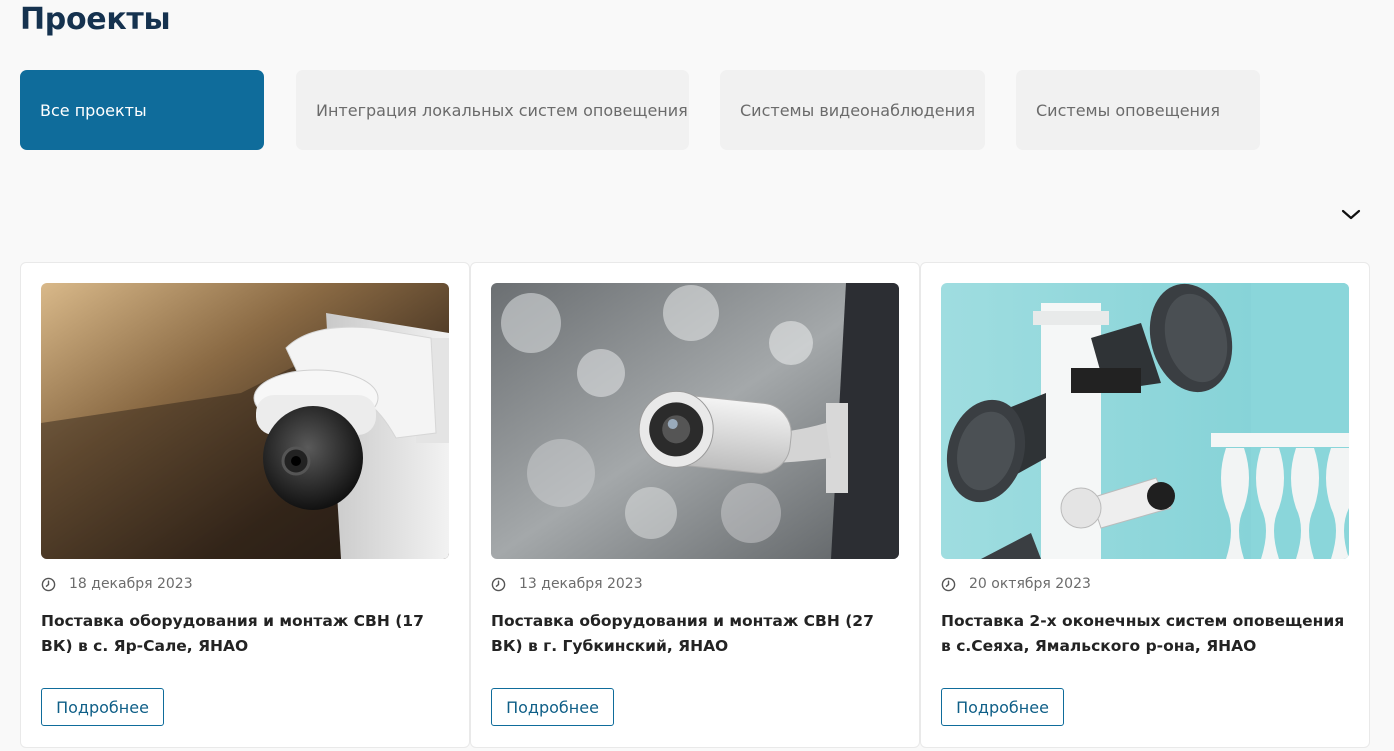  What do you see at coordinates (1138, 110) in the screenshot?
I see `tab-alert-systems: Системы оповещения` at bounding box center [1138, 110].